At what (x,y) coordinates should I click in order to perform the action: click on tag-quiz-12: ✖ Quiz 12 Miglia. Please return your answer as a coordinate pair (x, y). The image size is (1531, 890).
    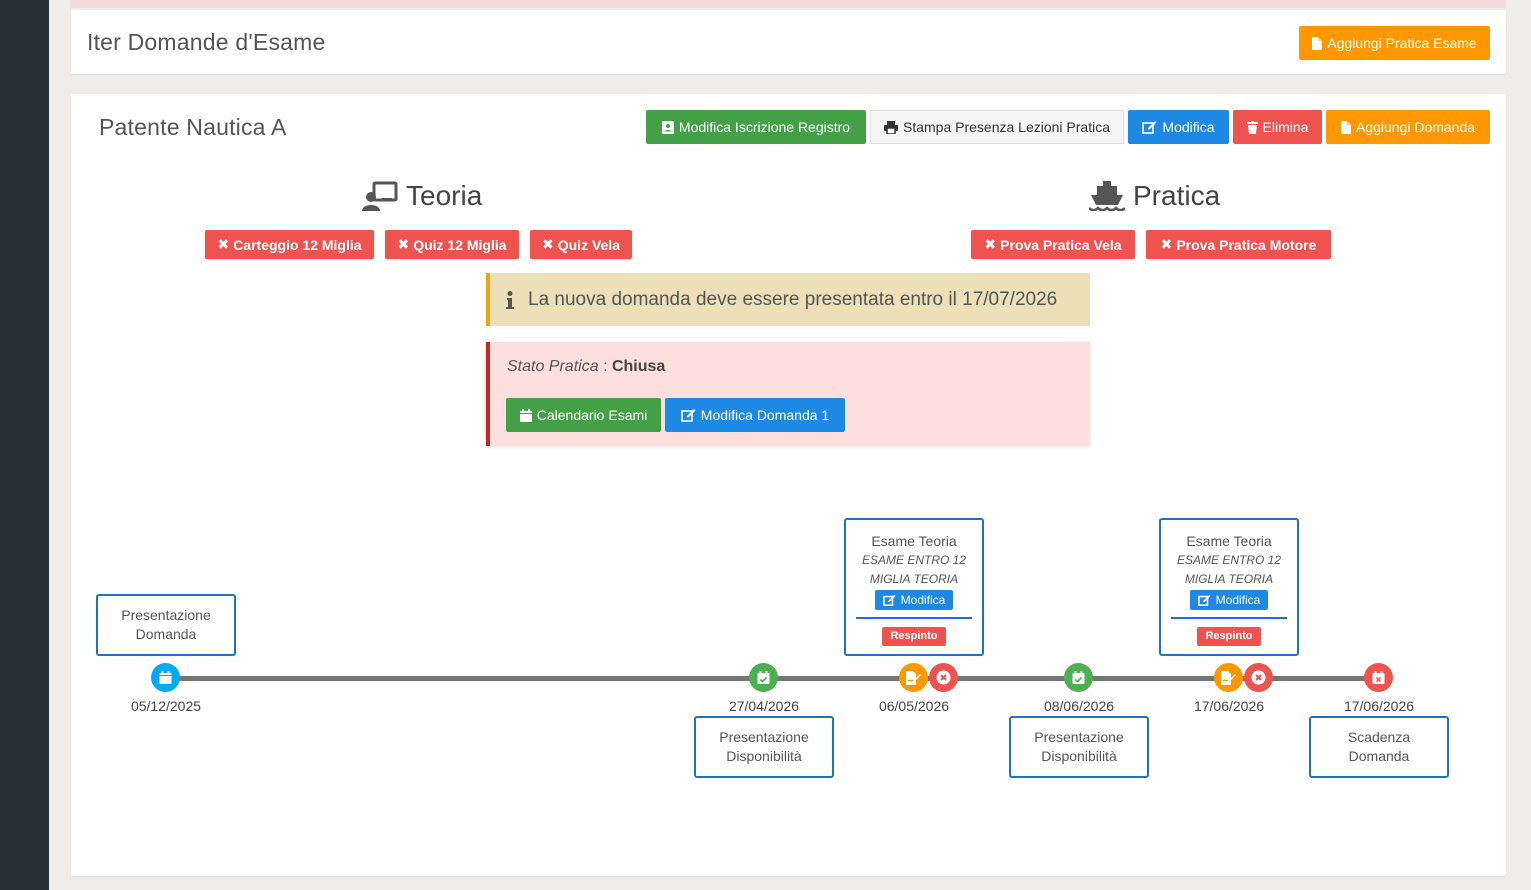
    Looking at the image, I should click on (452, 244).